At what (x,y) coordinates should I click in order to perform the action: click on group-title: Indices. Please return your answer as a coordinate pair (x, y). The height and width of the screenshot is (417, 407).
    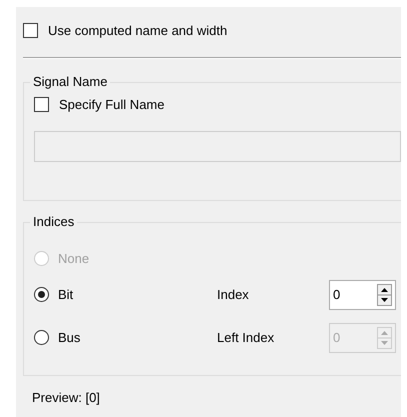
    Looking at the image, I should click on (54, 221).